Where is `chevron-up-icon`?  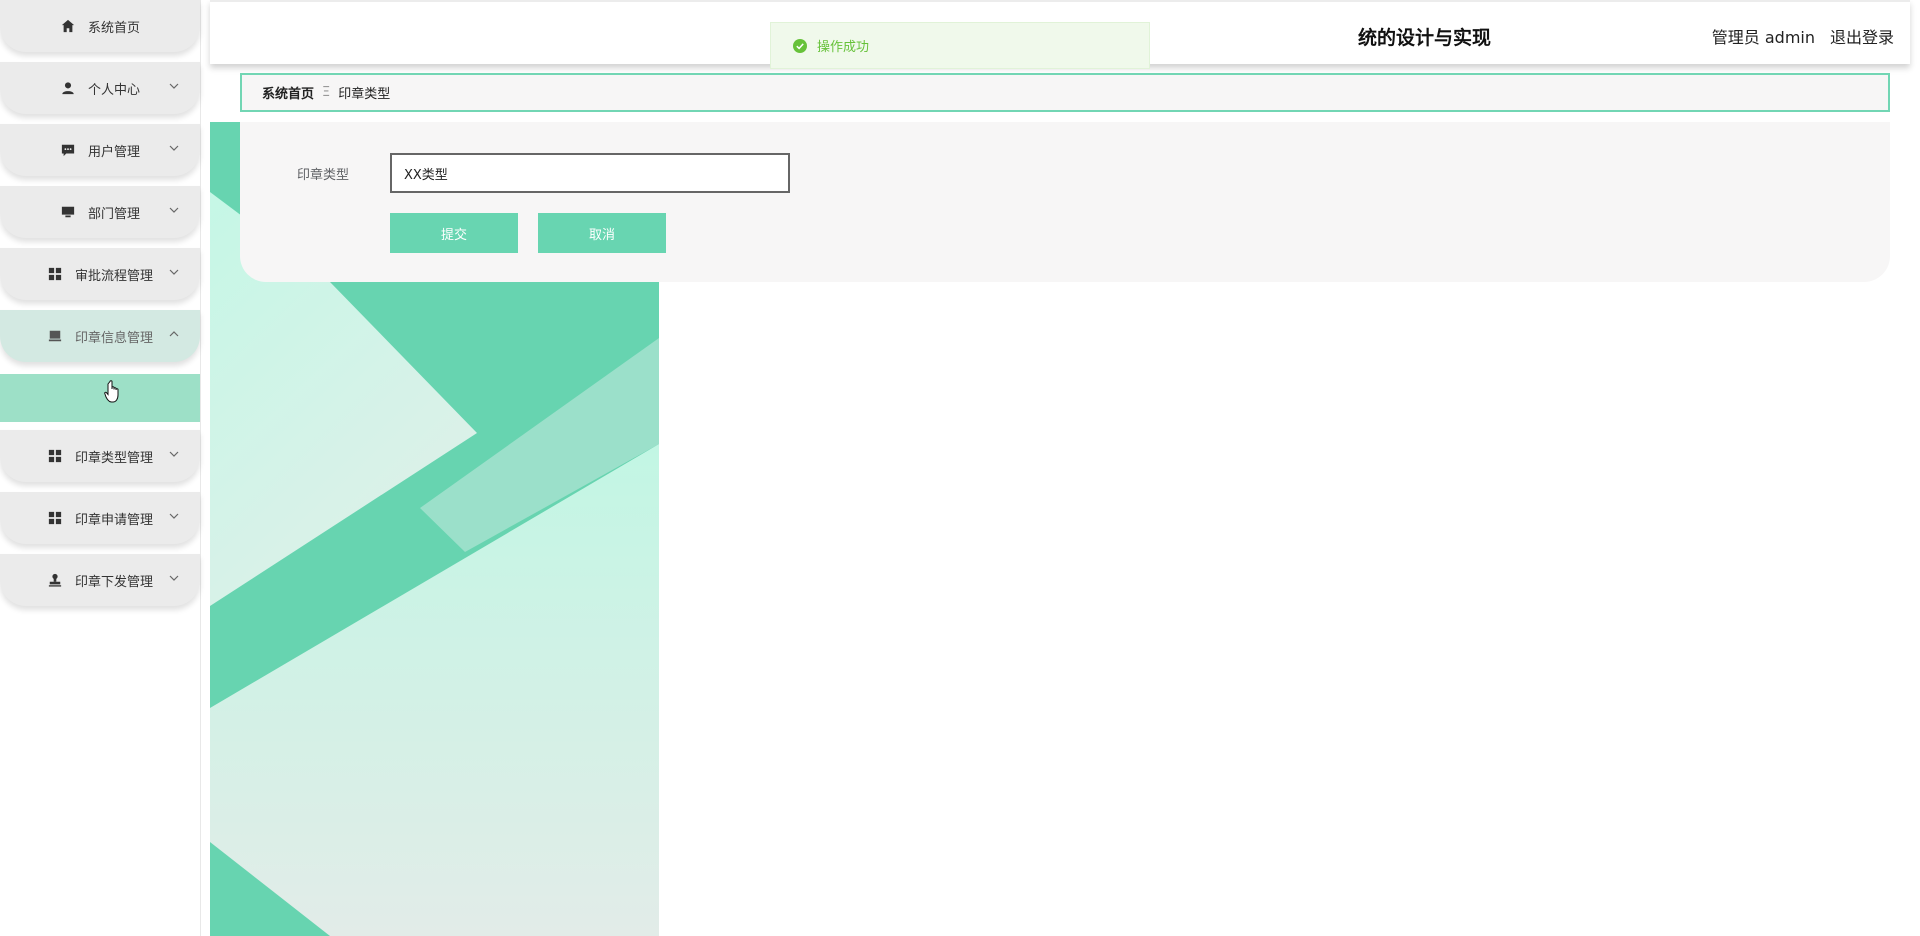 chevron-up-icon is located at coordinates (174, 334).